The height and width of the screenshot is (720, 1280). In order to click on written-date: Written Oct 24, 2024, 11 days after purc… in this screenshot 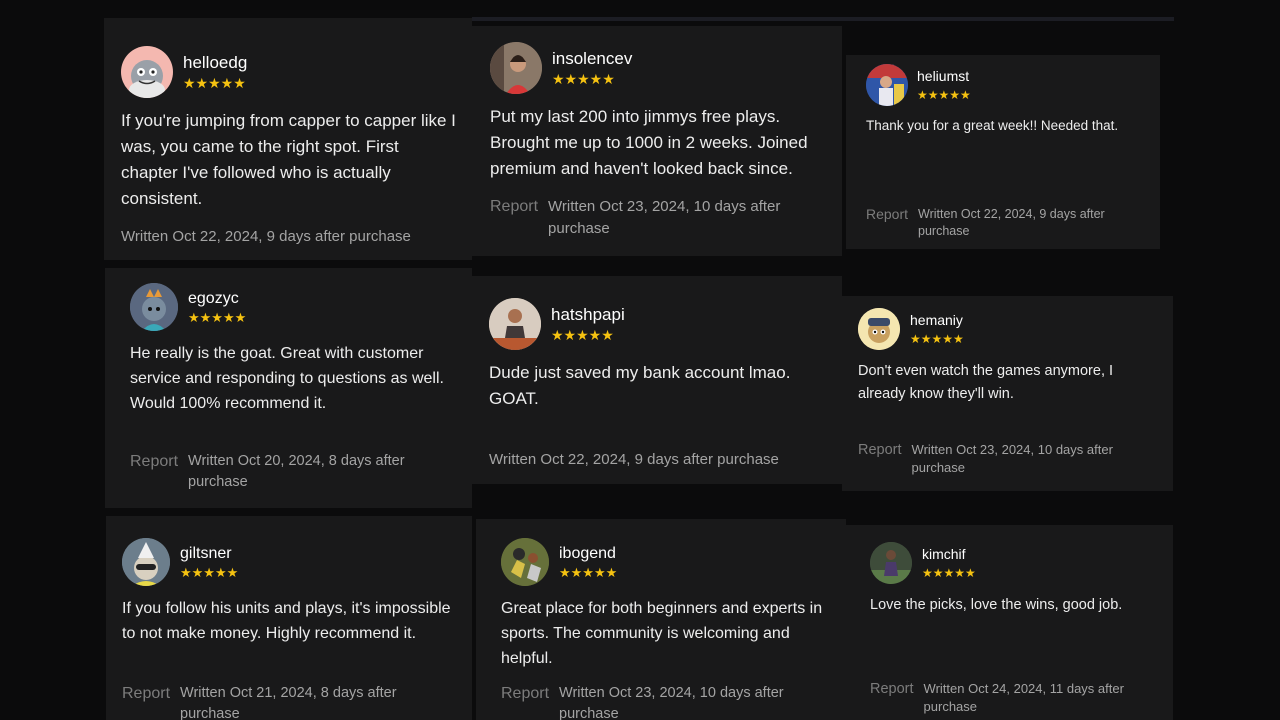, I will do `click(1023, 697)`.